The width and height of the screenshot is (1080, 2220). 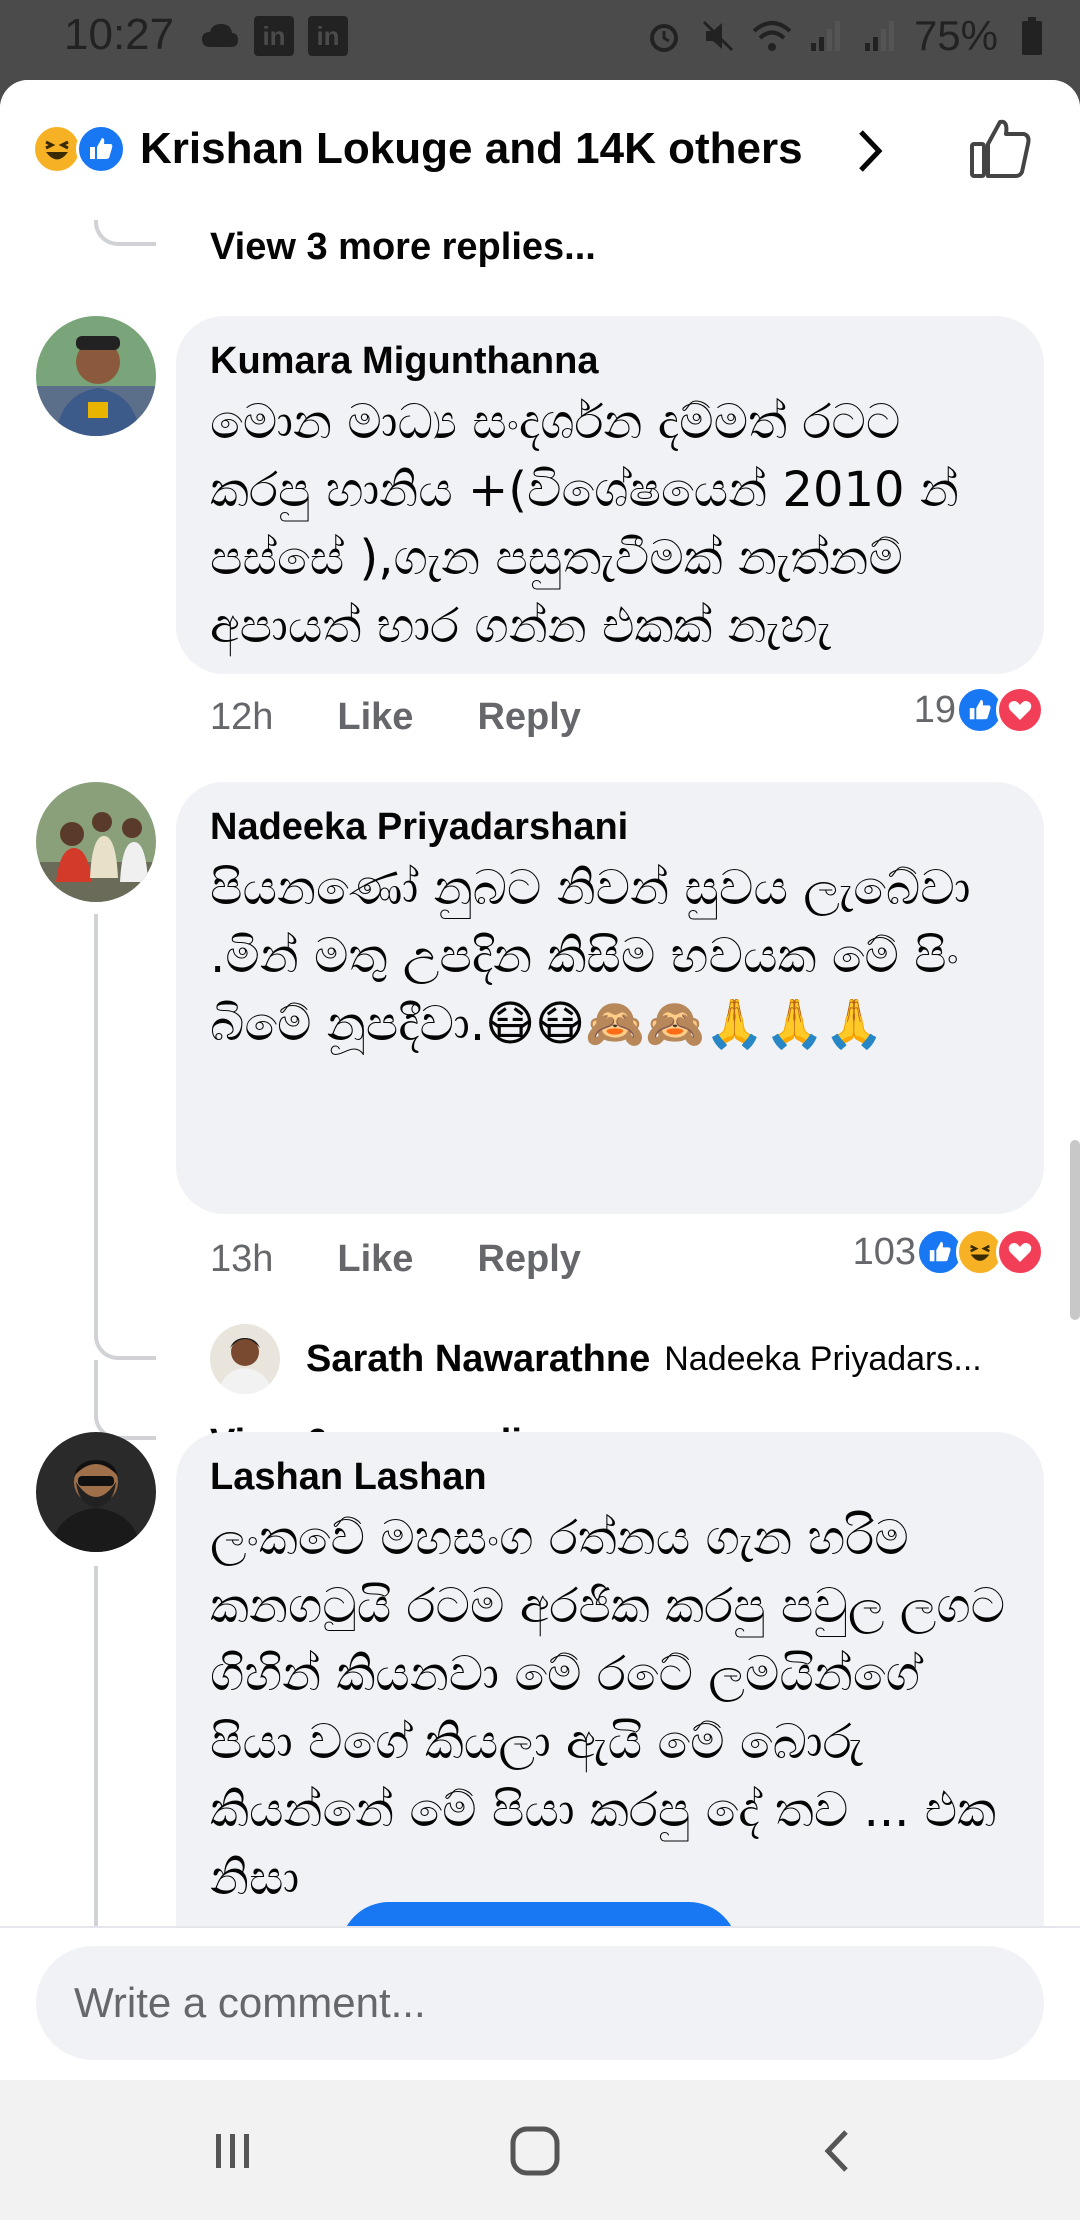 I want to click on back-button, so click(x=839, y=2151).